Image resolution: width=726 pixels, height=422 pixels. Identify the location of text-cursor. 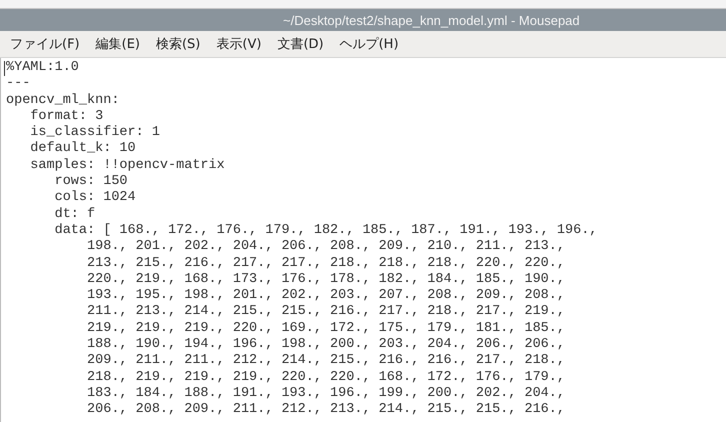
(4, 68).